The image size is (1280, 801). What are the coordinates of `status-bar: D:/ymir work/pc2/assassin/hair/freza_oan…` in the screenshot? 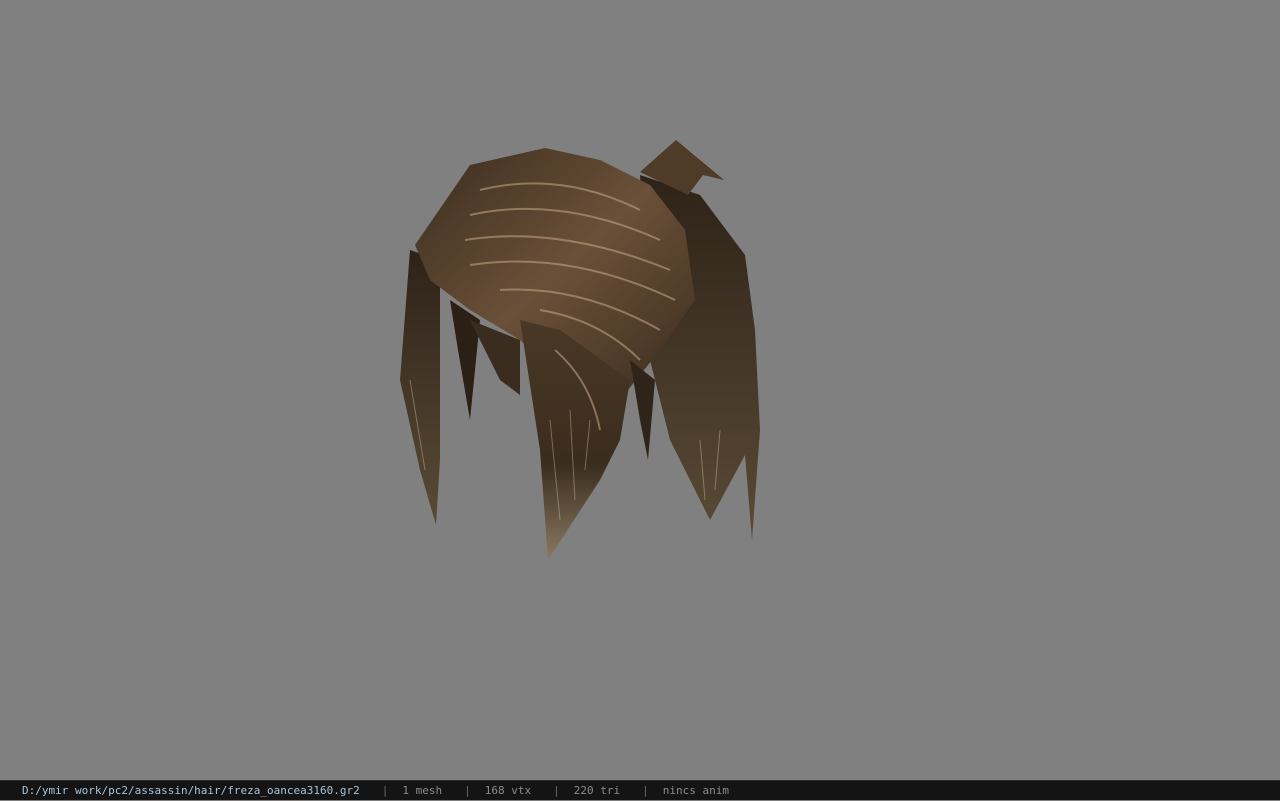 It's located at (640, 790).